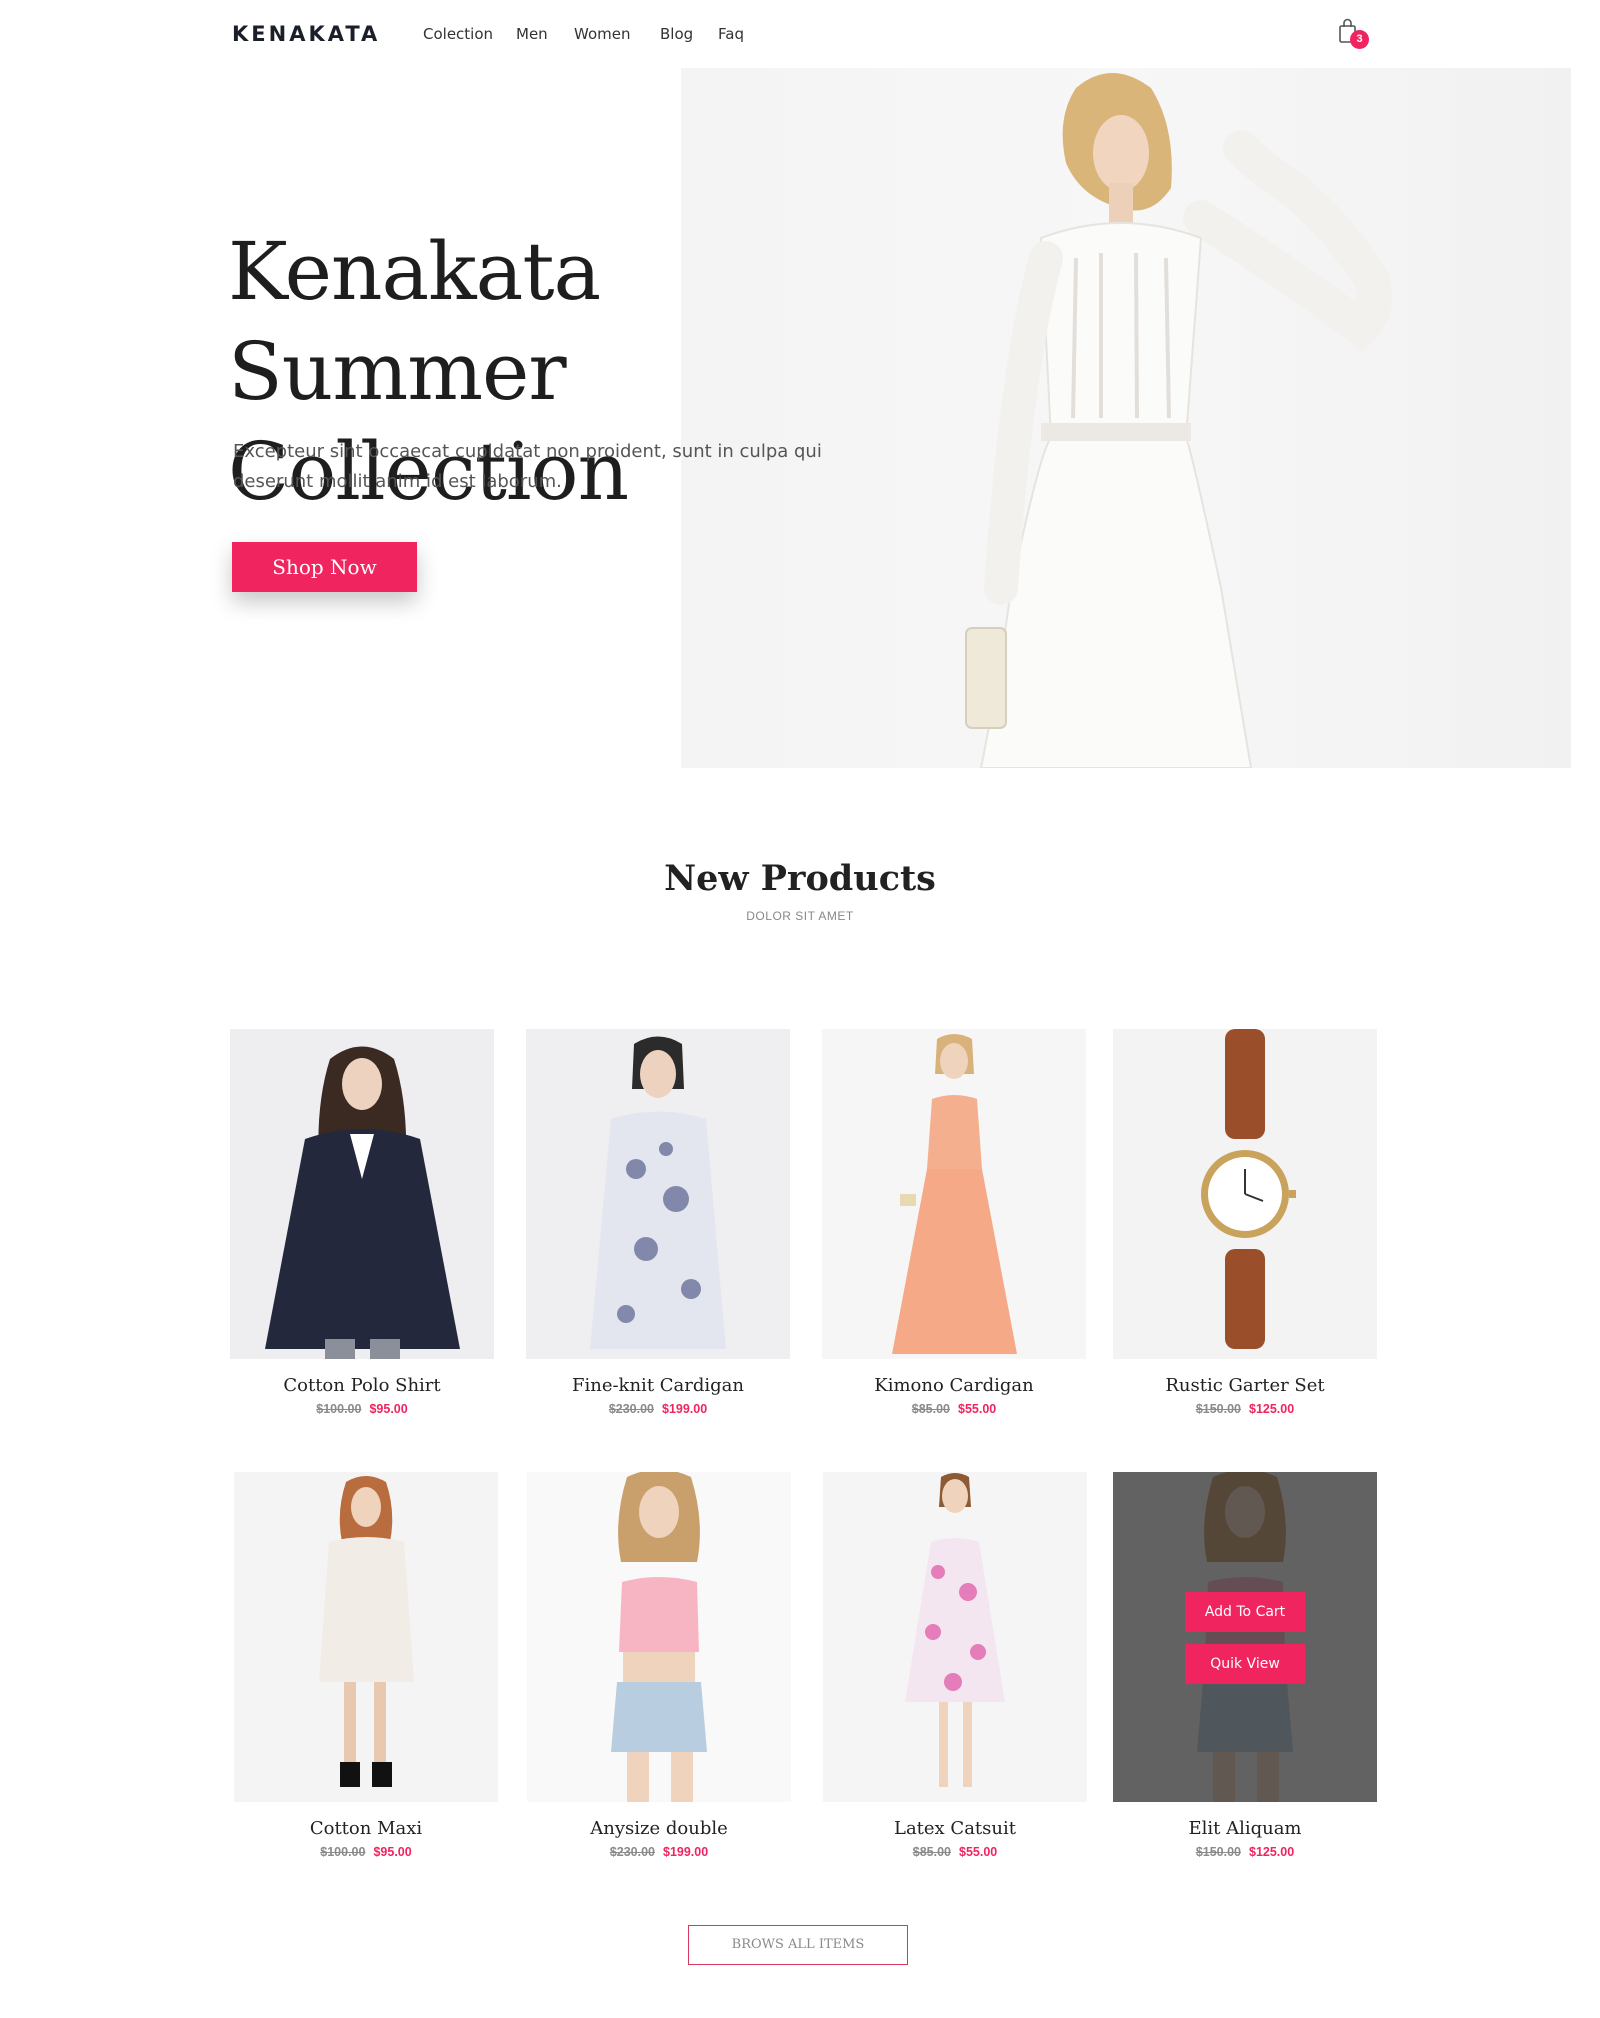  Describe the element at coordinates (800, 916) in the screenshot. I see `section-subtitle: DOLOR SIT AMET` at that location.